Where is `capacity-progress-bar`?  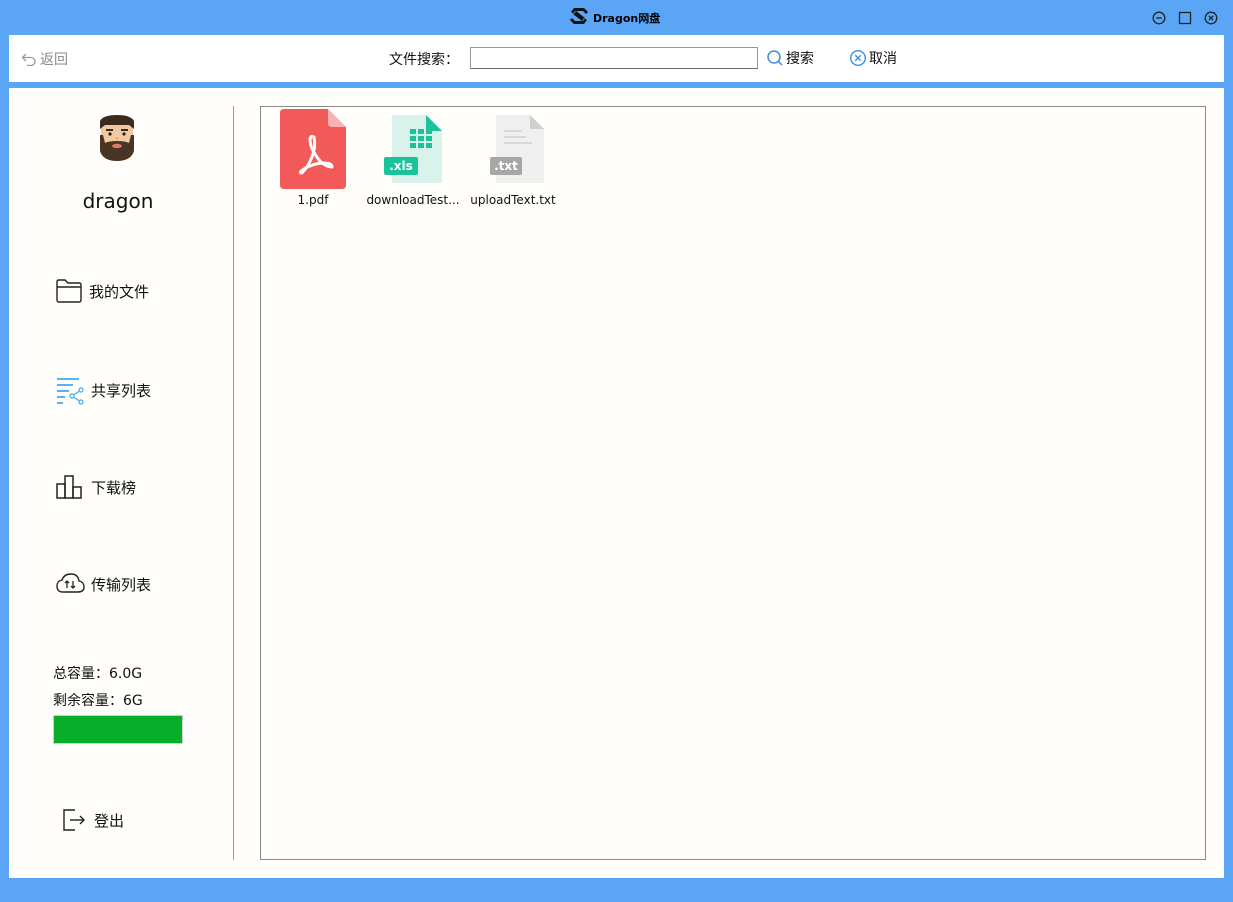
capacity-progress-bar is located at coordinates (118, 729).